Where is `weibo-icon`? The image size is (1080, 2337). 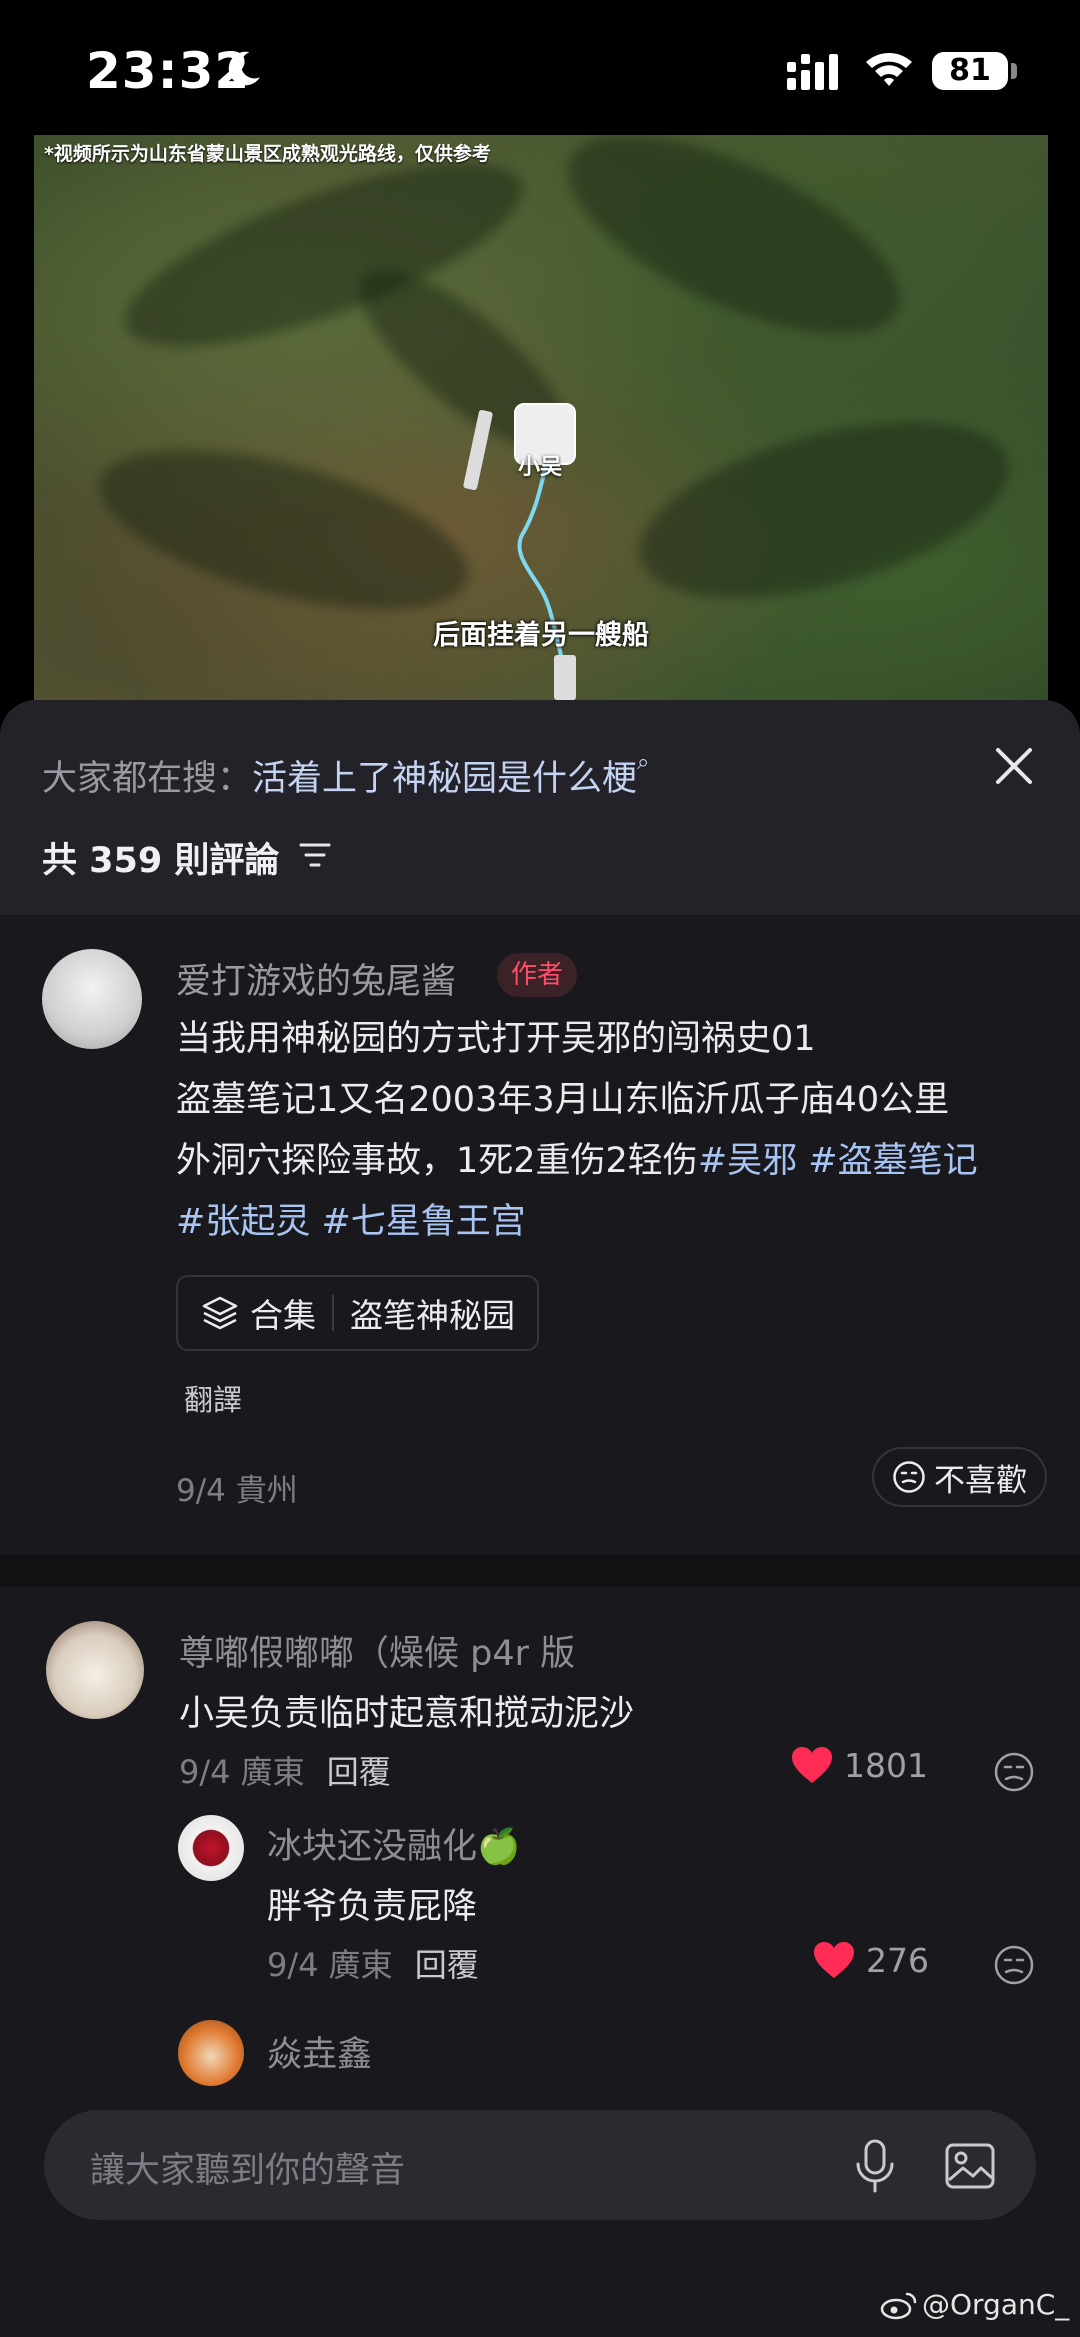 weibo-icon is located at coordinates (898, 2305).